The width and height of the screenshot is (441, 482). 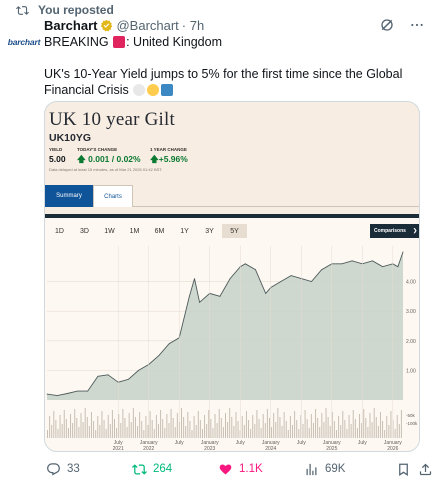 I want to click on year-change: 🡅+5.96%, so click(x=169, y=161).